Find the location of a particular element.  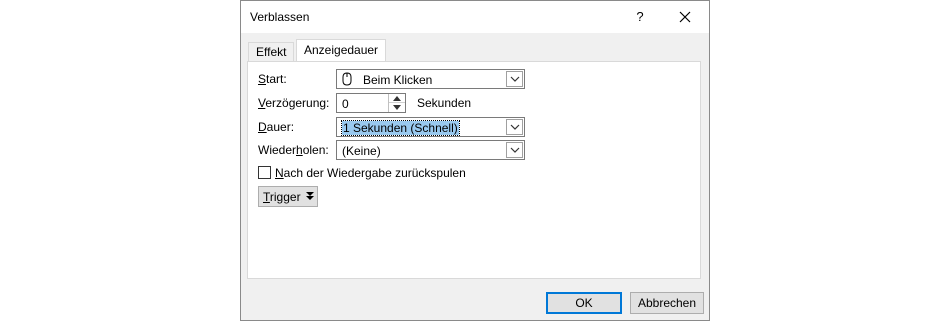

close-button is located at coordinates (685, 17).